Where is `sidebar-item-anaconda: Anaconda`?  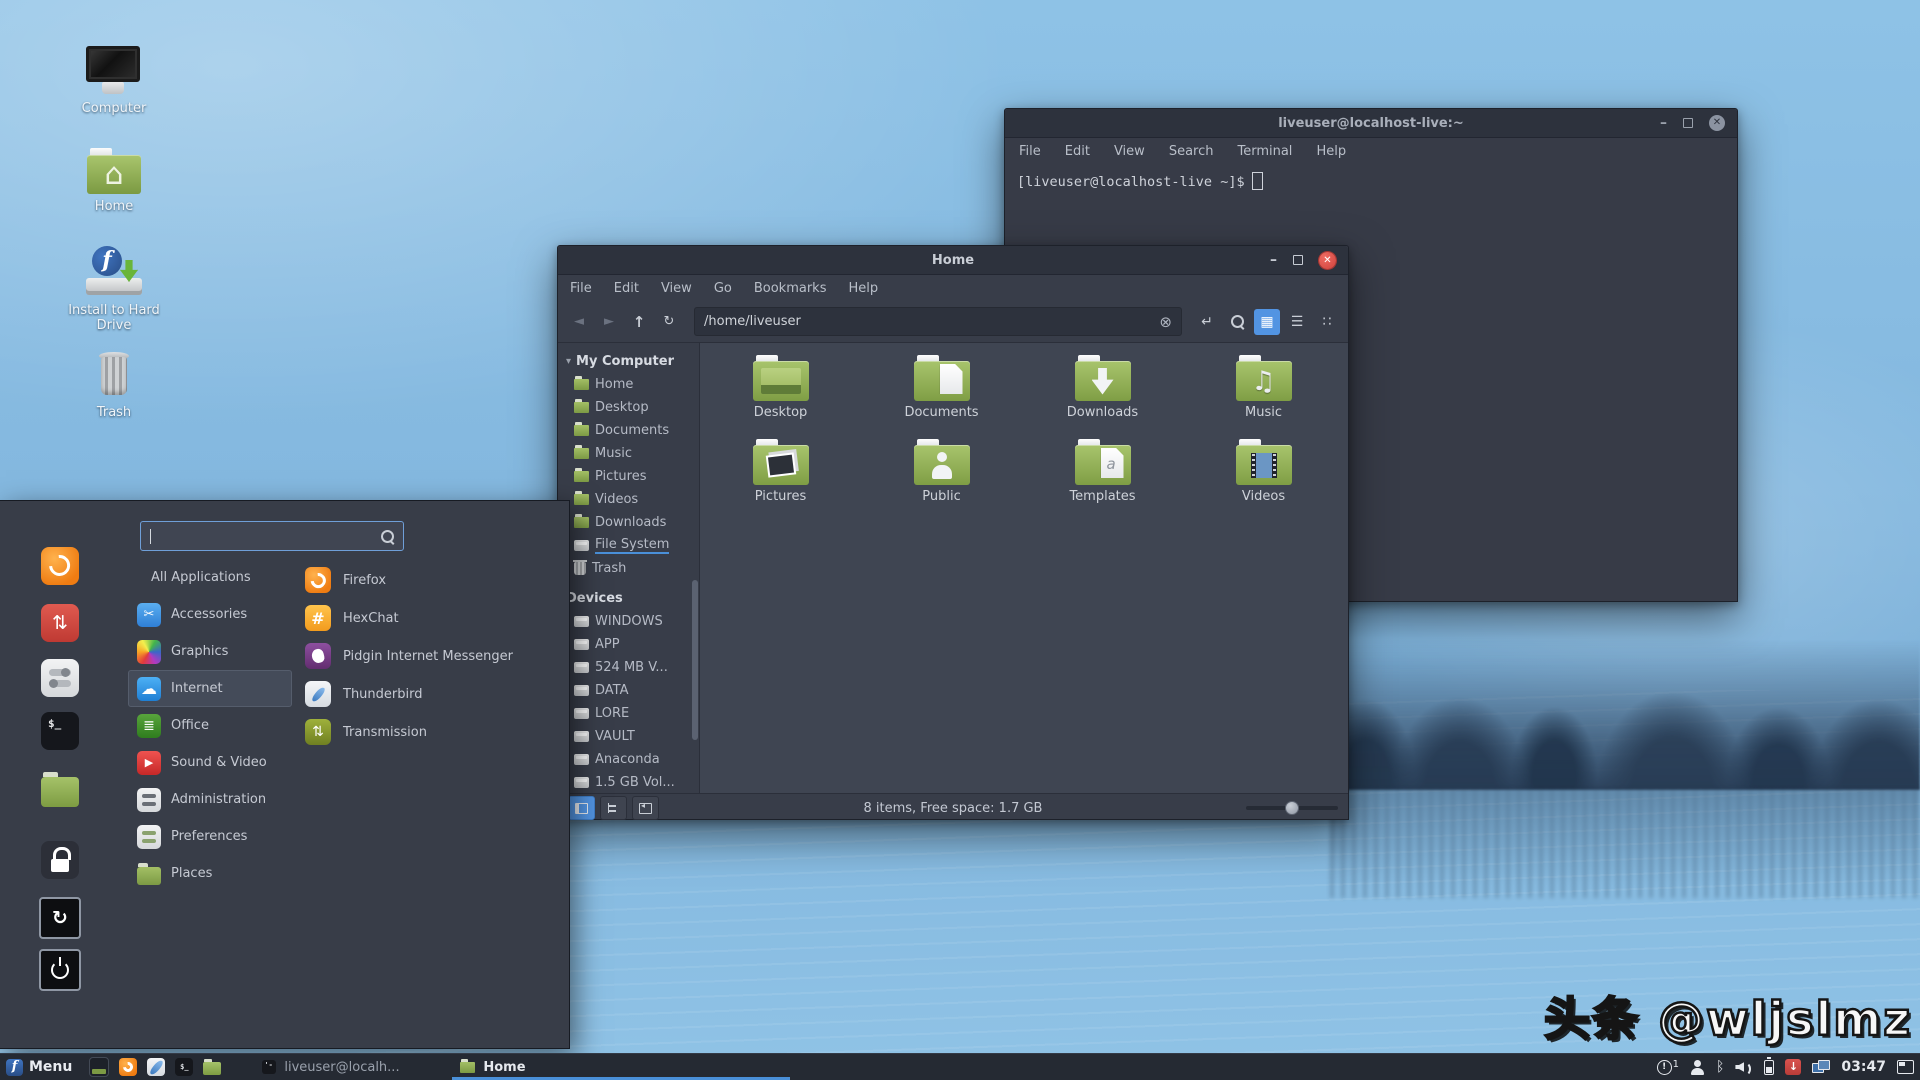
sidebar-item-anaconda: Anaconda is located at coordinates (628, 759).